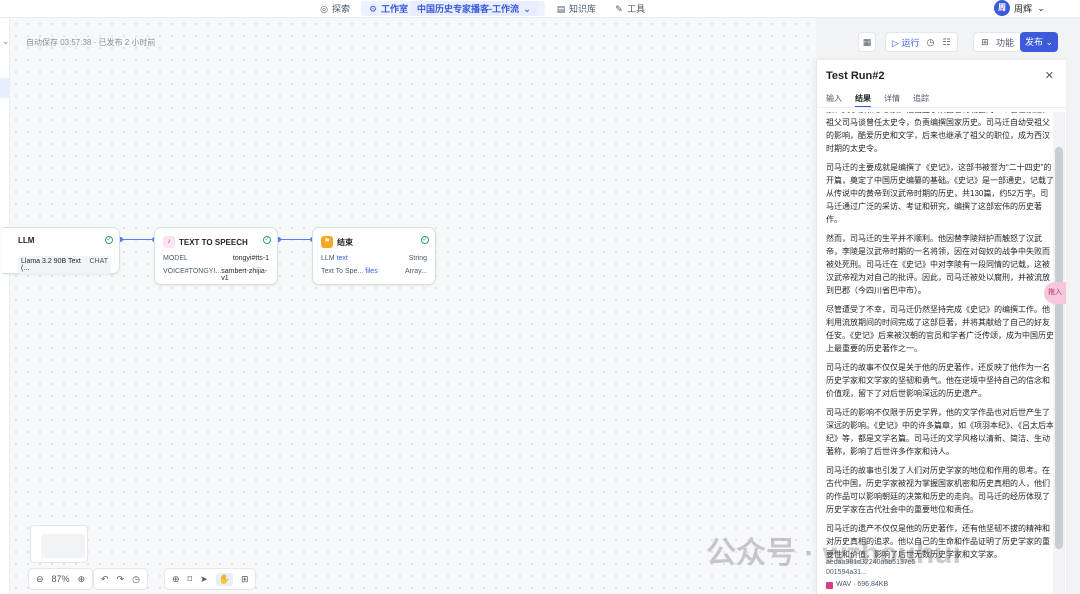  What do you see at coordinates (250, 258) in the screenshot?
I see `tts-model-value: tongyi#tts-1` at bounding box center [250, 258].